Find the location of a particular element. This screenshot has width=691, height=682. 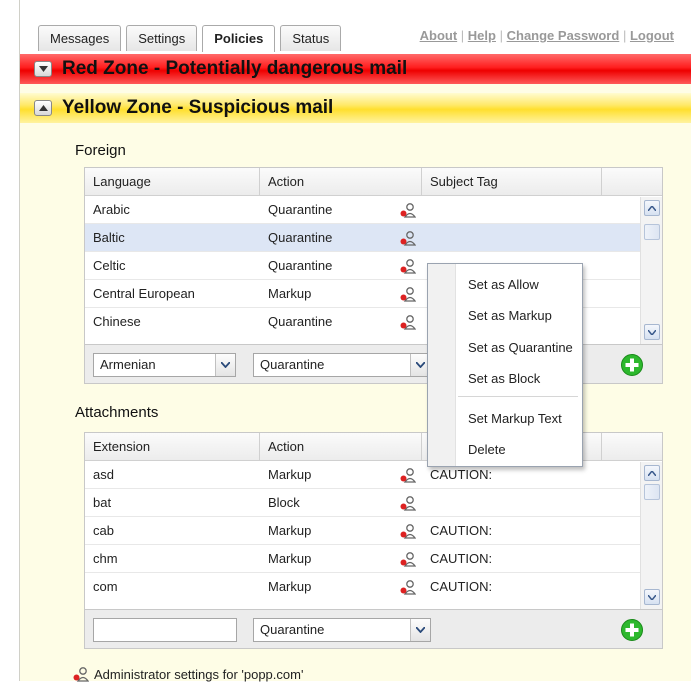

table-row: chm Markup CAUTION: is located at coordinates (373, 559).